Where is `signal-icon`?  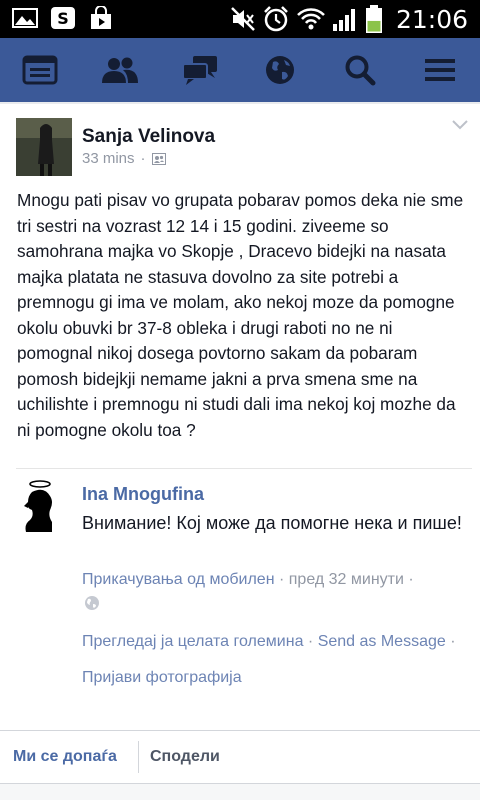
signal-icon is located at coordinates (343, 20).